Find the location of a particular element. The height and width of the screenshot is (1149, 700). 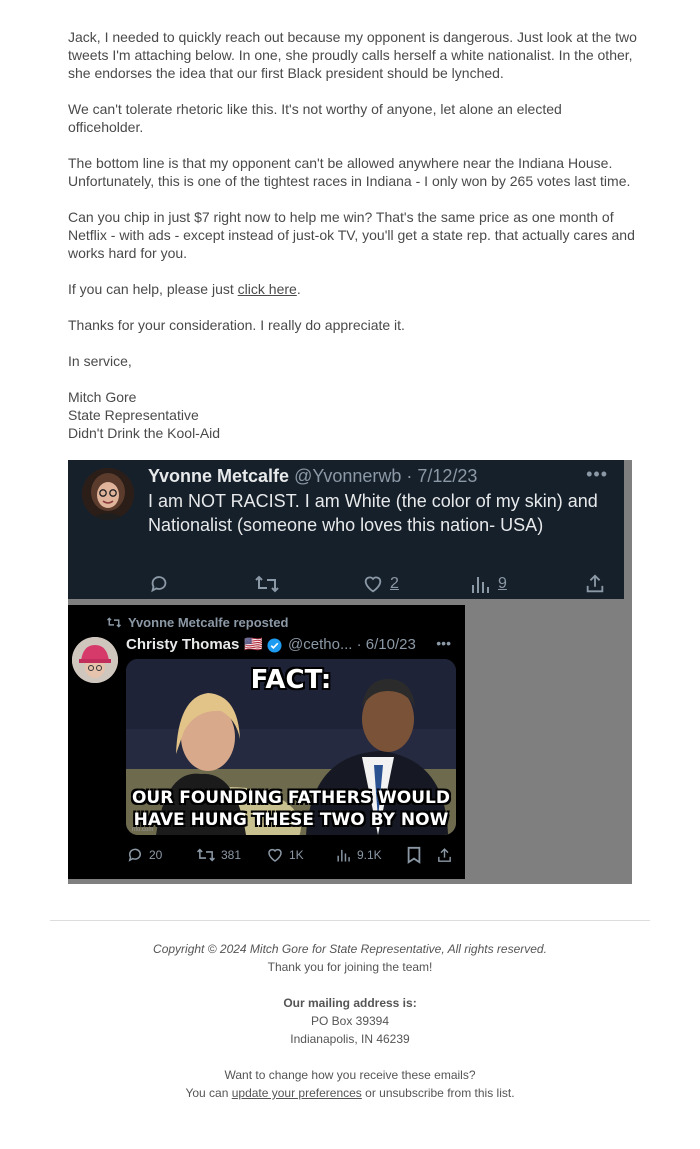

help-suffix: . is located at coordinates (298, 289).